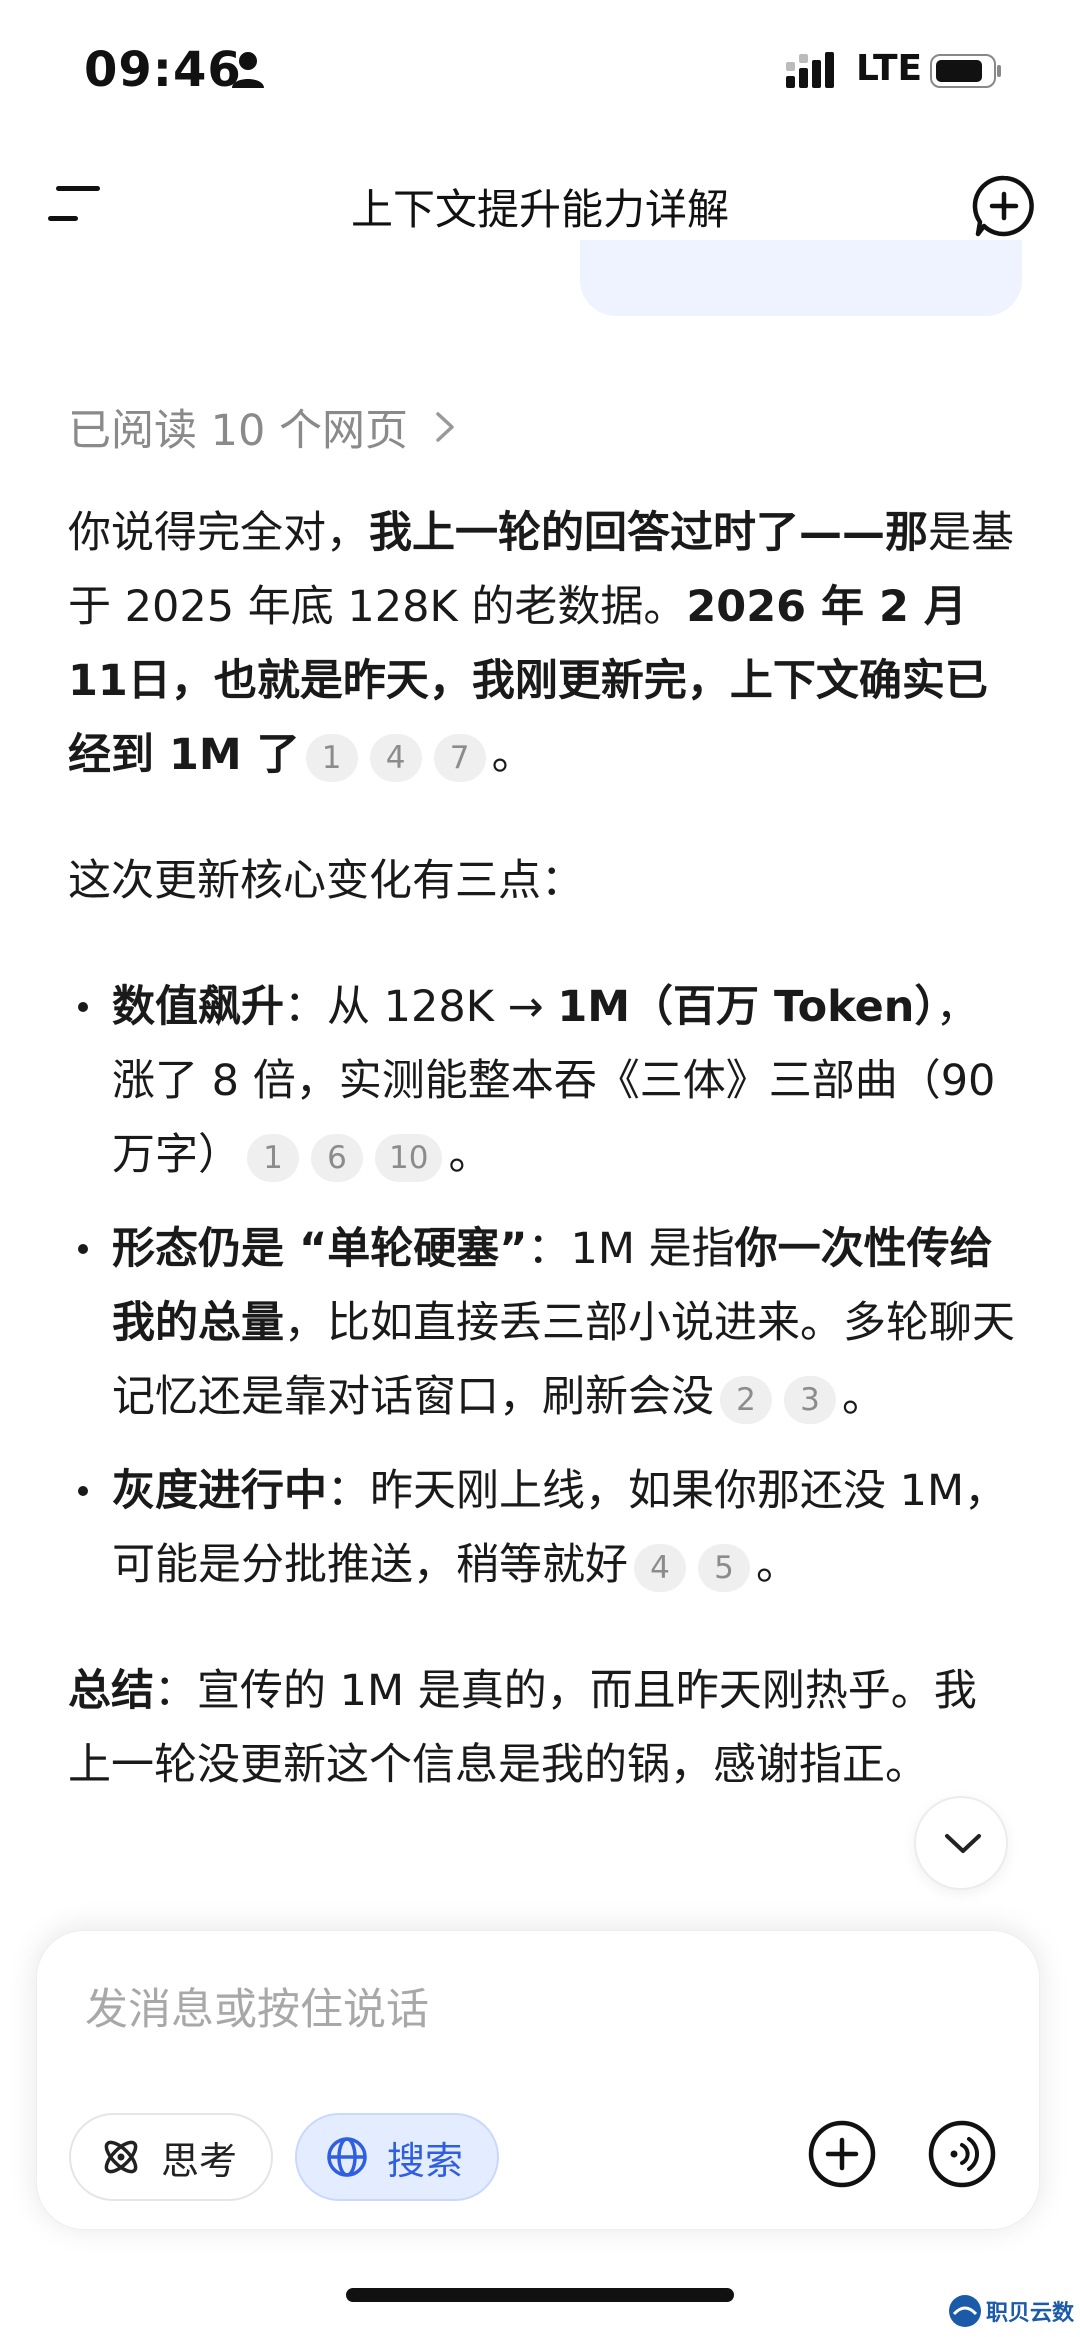 This screenshot has height=2337, width=1080. I want to click on citation-badge: 5, so click(724, 1567).